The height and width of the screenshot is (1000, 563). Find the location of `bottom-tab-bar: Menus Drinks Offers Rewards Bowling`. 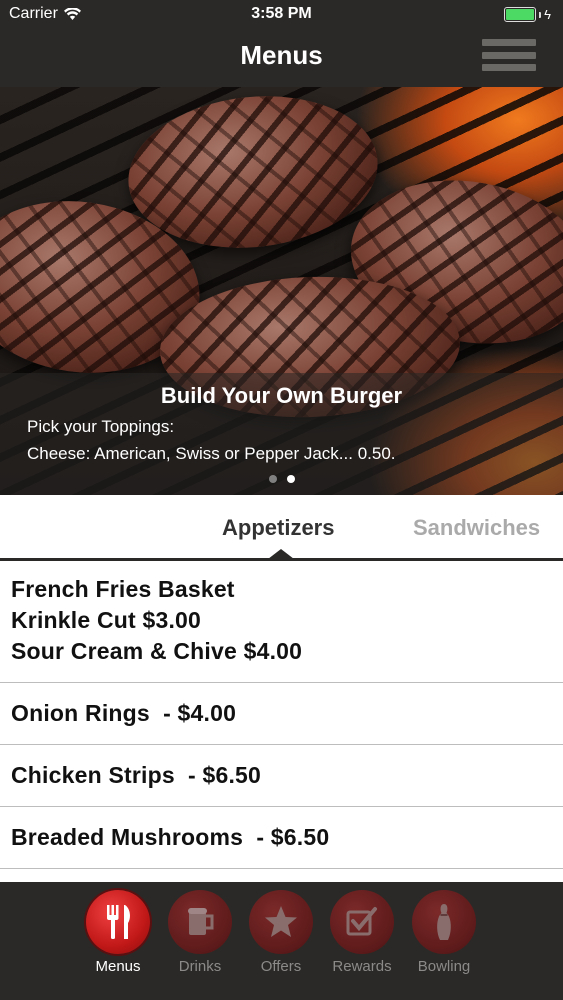

bottom-tab-bar: Menus Drinks Offers Rewards Bowling is located at coordinates (281, 941).